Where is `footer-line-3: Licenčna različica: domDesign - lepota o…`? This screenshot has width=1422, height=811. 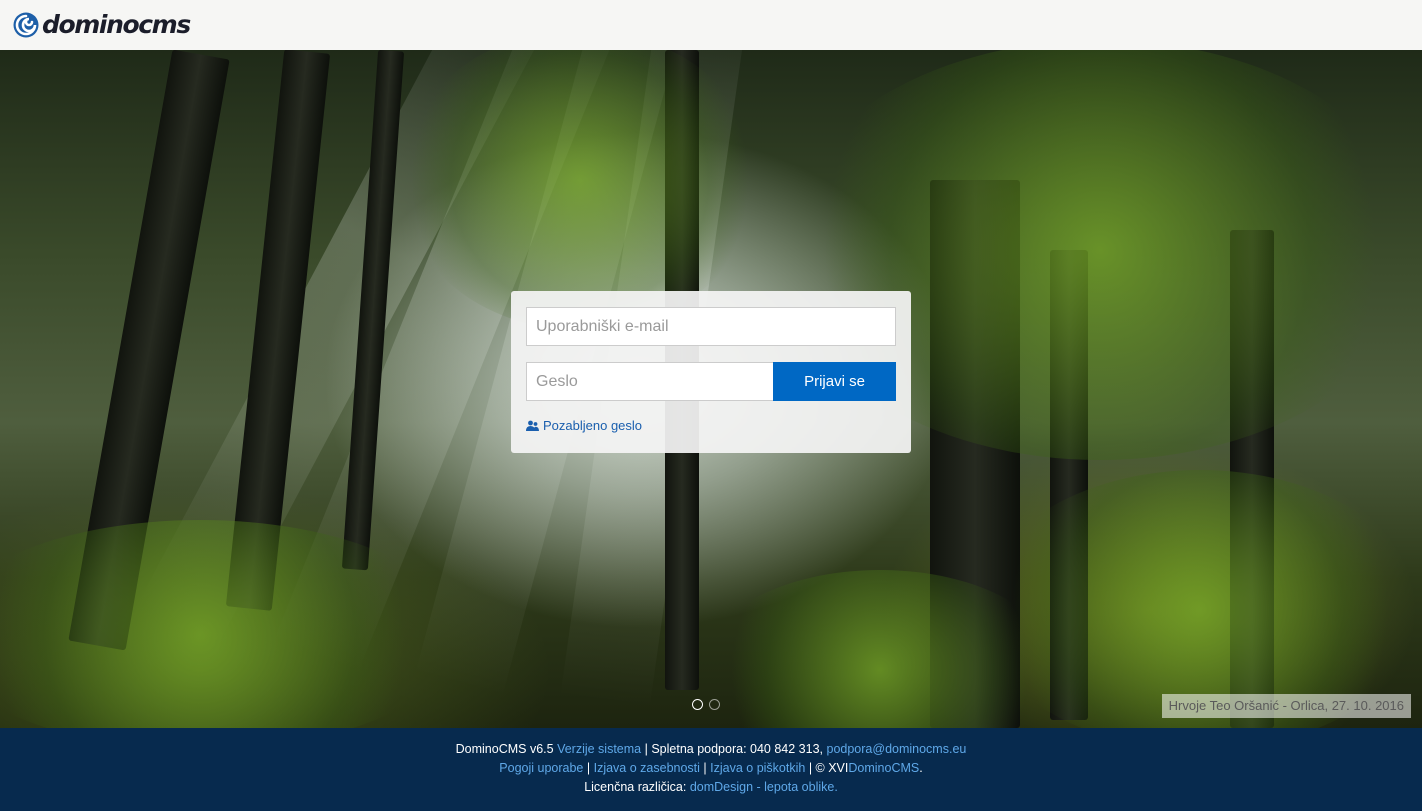
footer-line-3: Licenčna različica: domDesign - lepota o… is located at coordinates (711, 787).